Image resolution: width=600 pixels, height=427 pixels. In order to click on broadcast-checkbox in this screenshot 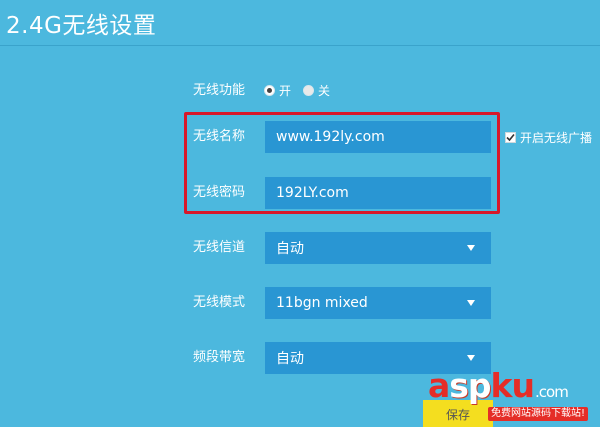, I will do `click(510, 137)`.